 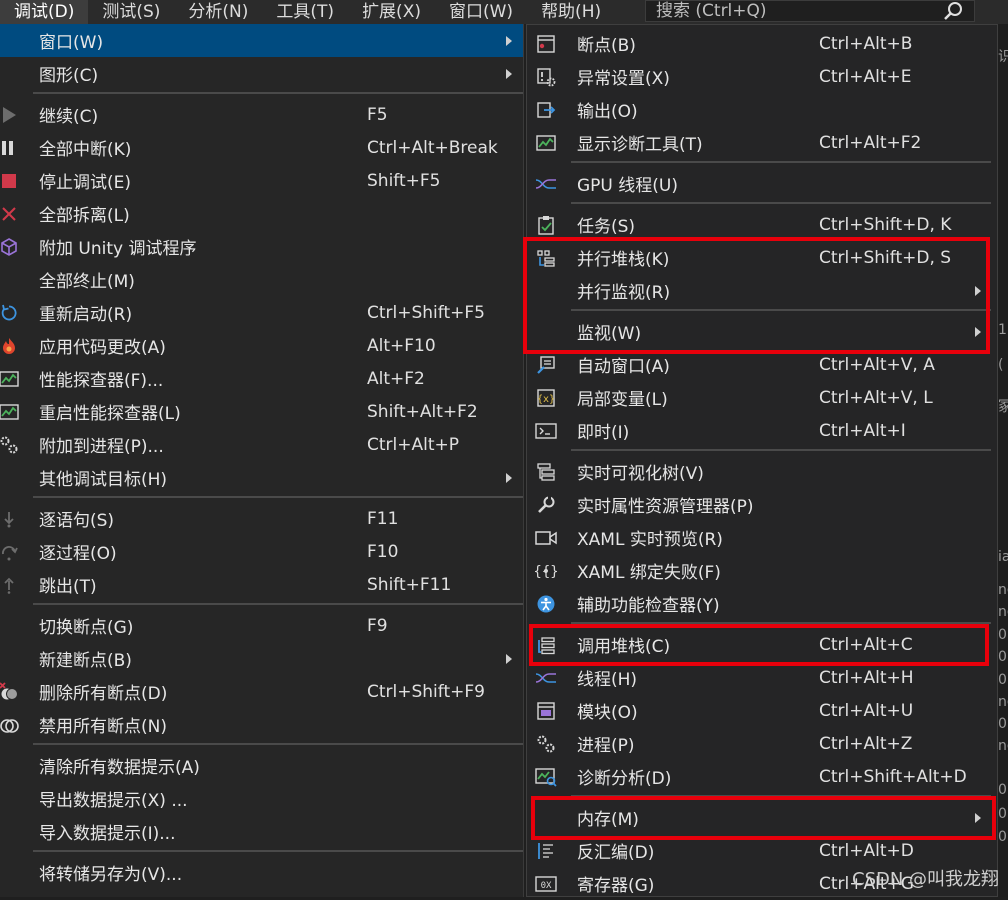 I want to click on window-item-accessibility-checker: 辅助功能检查器(Y), so click(x=762, y=603).